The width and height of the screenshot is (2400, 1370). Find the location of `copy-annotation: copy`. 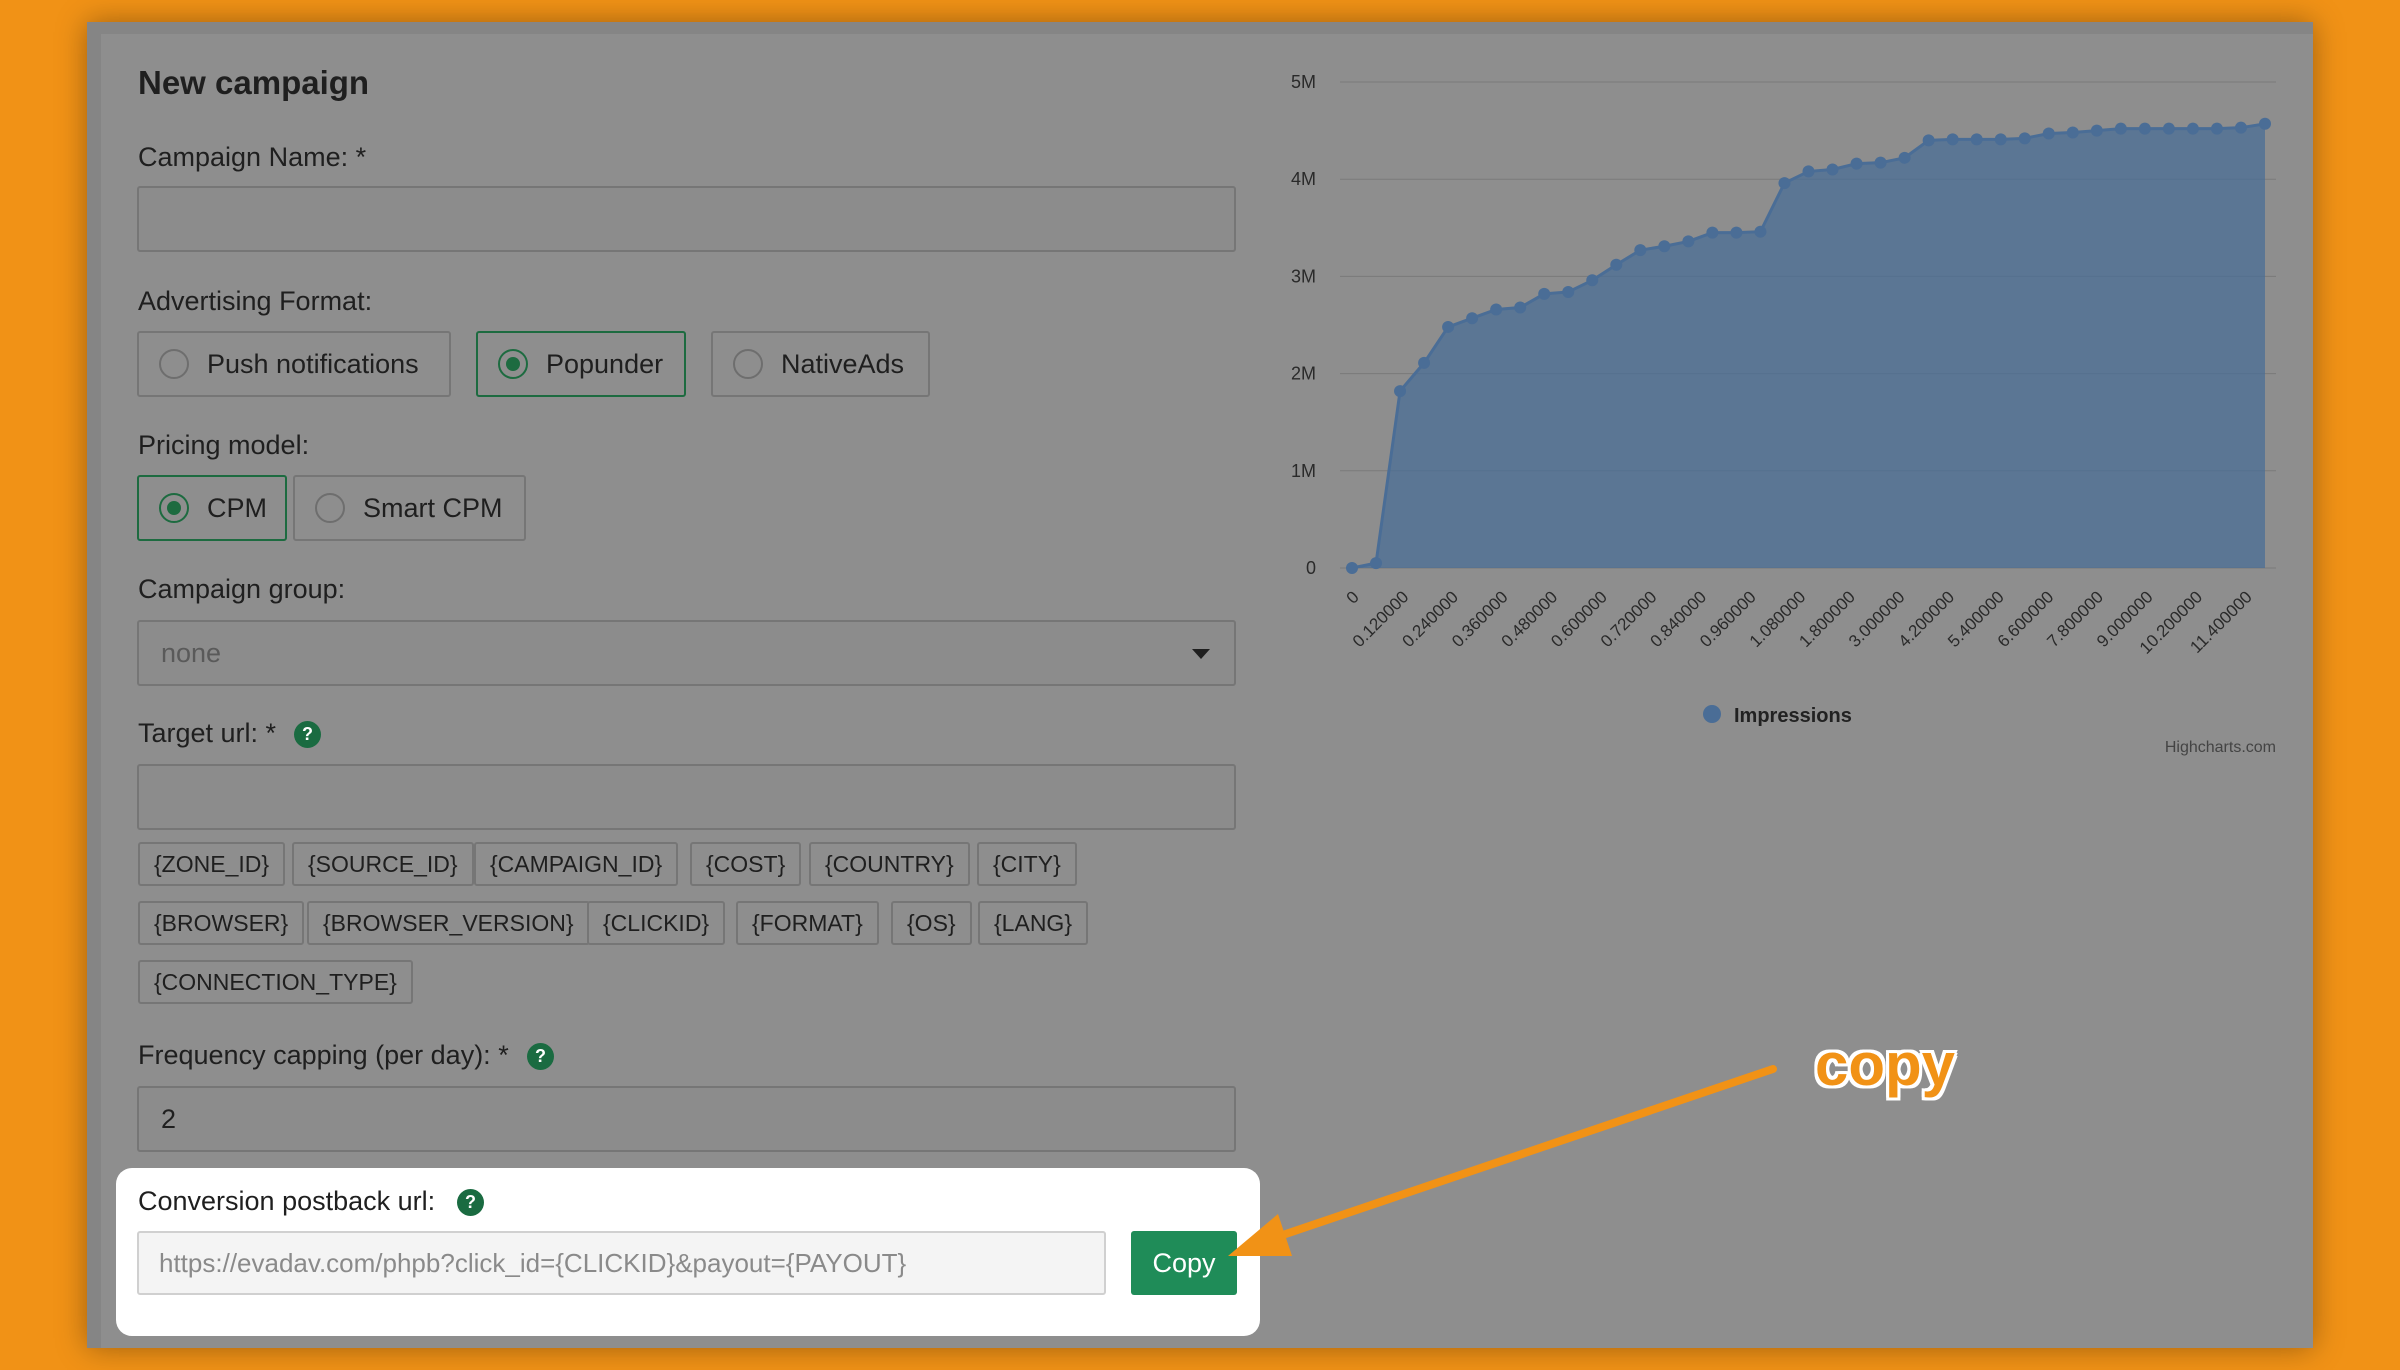

copy-annotation: copy is located at coordinates (1885, 1064).